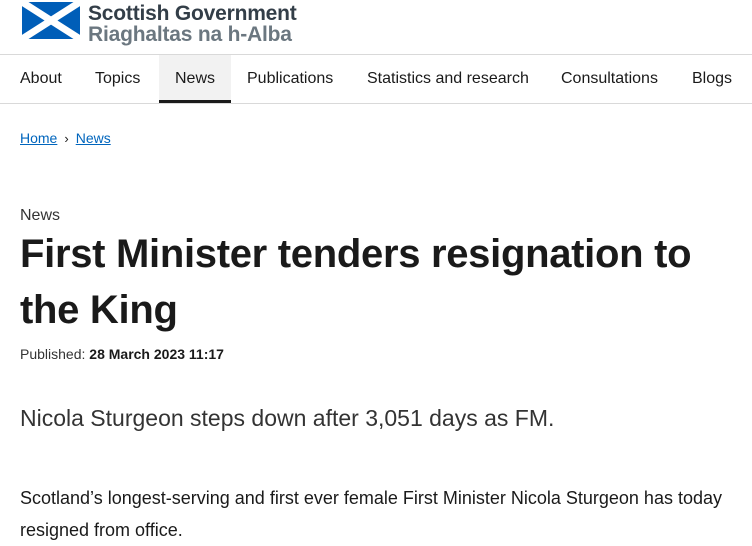 Image resolution: width=752 pixels, height=546 pixels. What do you see at coordinates (290, 79) in the screenshot?
I see `nav-item-publications: Publications` at bounding box center [290, 79].